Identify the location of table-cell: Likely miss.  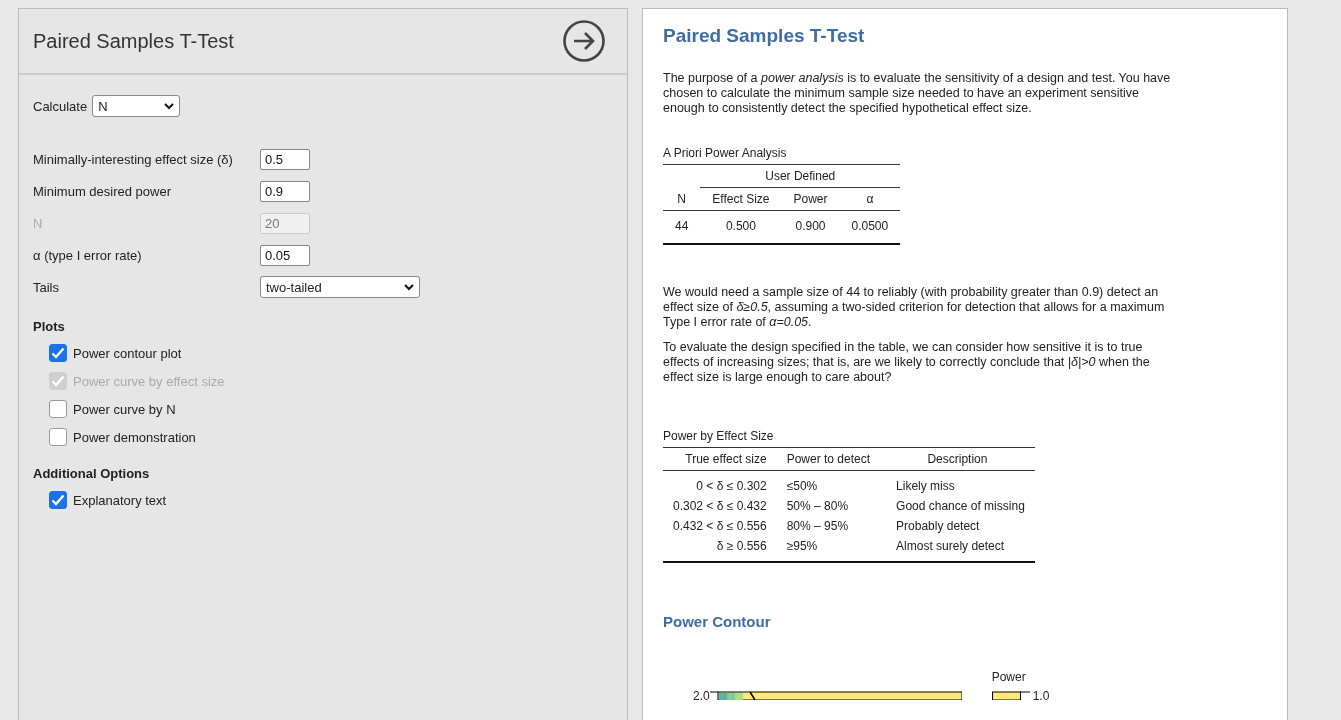
(957, 483).